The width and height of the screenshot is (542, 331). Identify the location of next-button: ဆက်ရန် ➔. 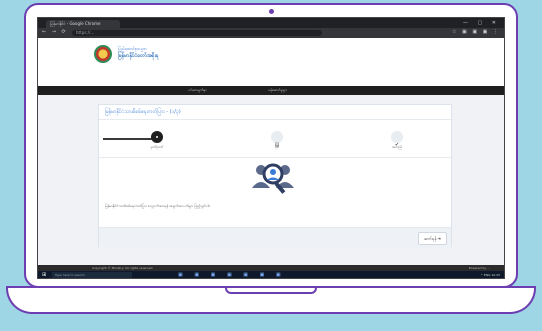
(432, 238).